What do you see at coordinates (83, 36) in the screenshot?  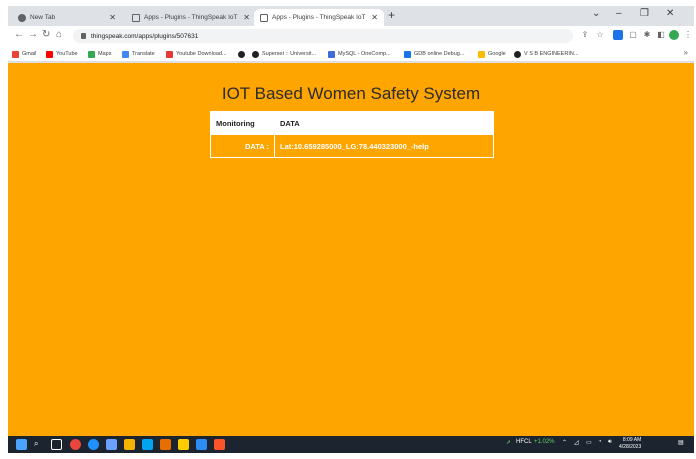 I see `lock-icon` at bounding box center [83, 36].